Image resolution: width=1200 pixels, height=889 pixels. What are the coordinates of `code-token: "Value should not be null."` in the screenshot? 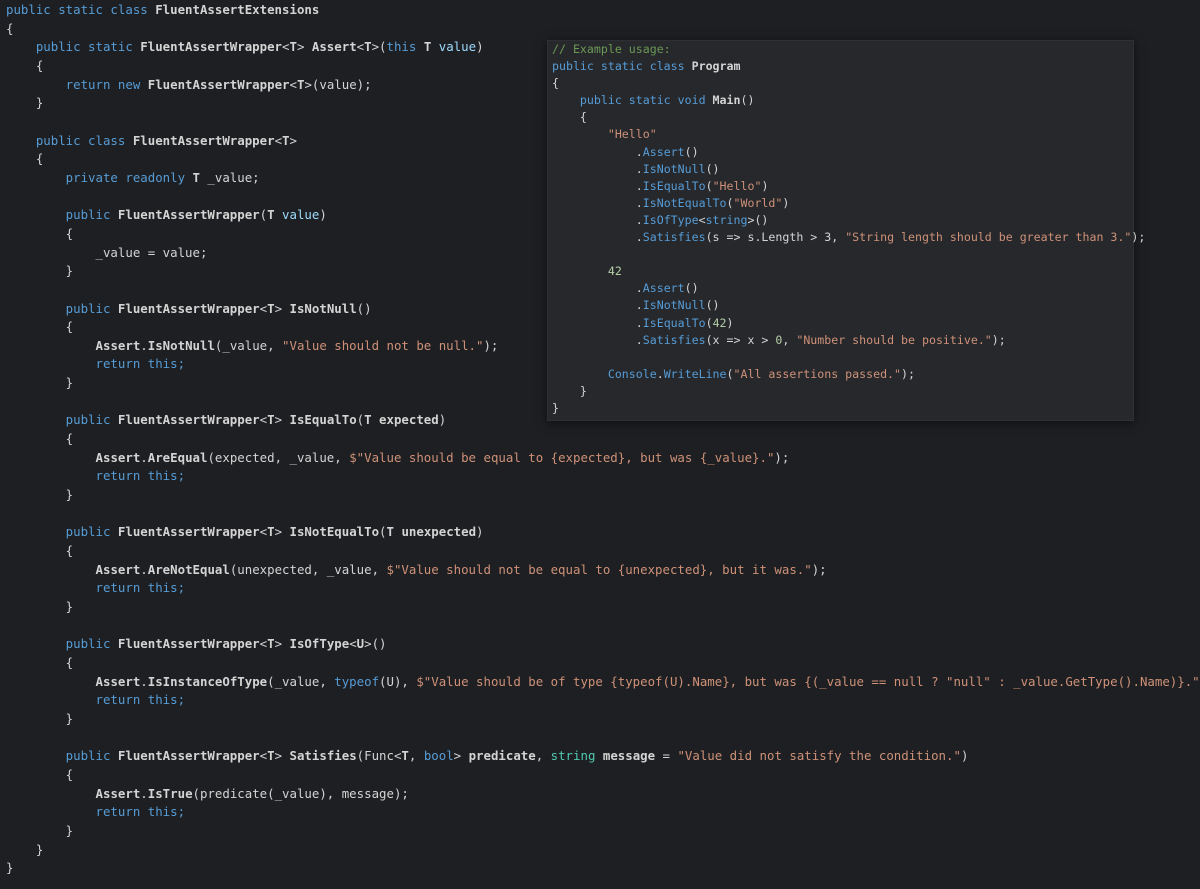 It's located at (383, 345).